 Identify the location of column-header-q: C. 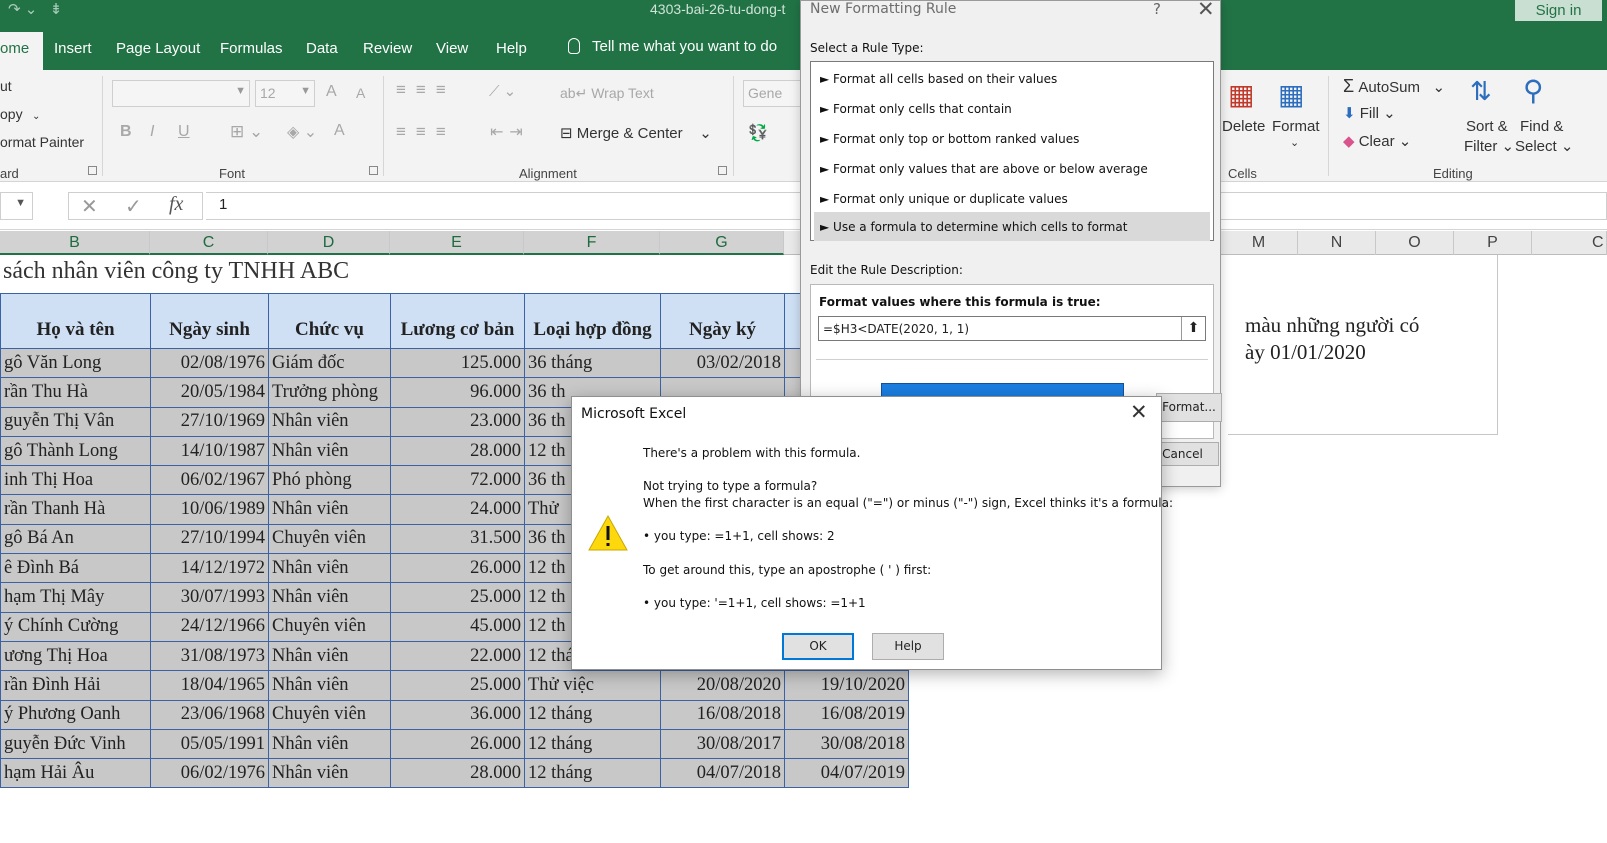
(1569, 243).